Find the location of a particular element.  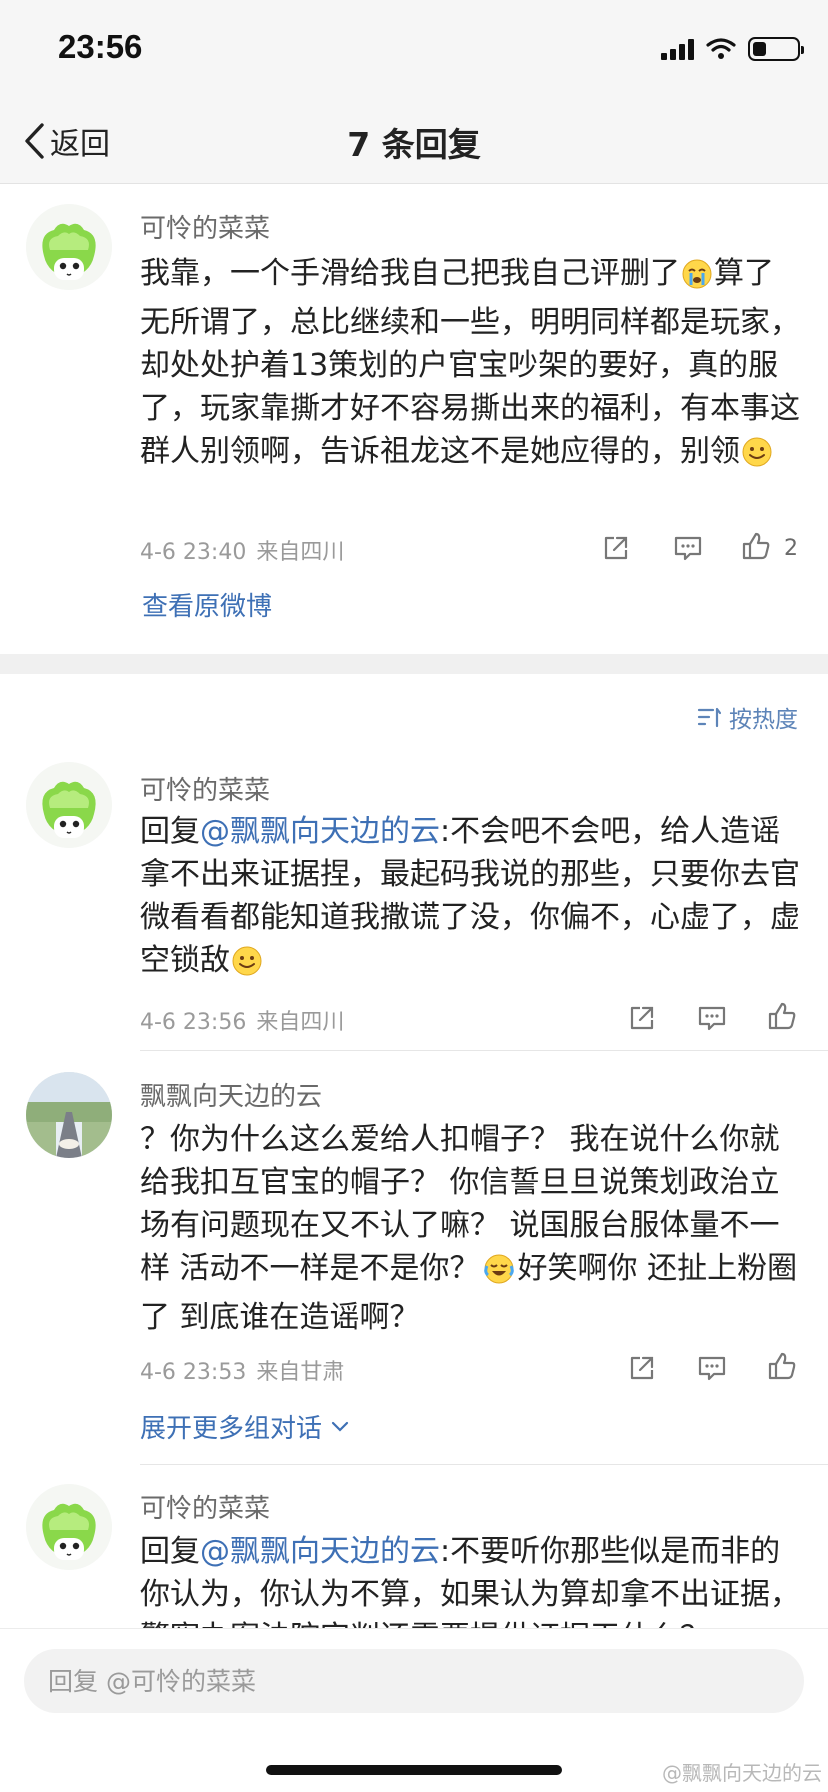

watermark: @飘飘向天边的云 is located at coordinates (742, 1773).